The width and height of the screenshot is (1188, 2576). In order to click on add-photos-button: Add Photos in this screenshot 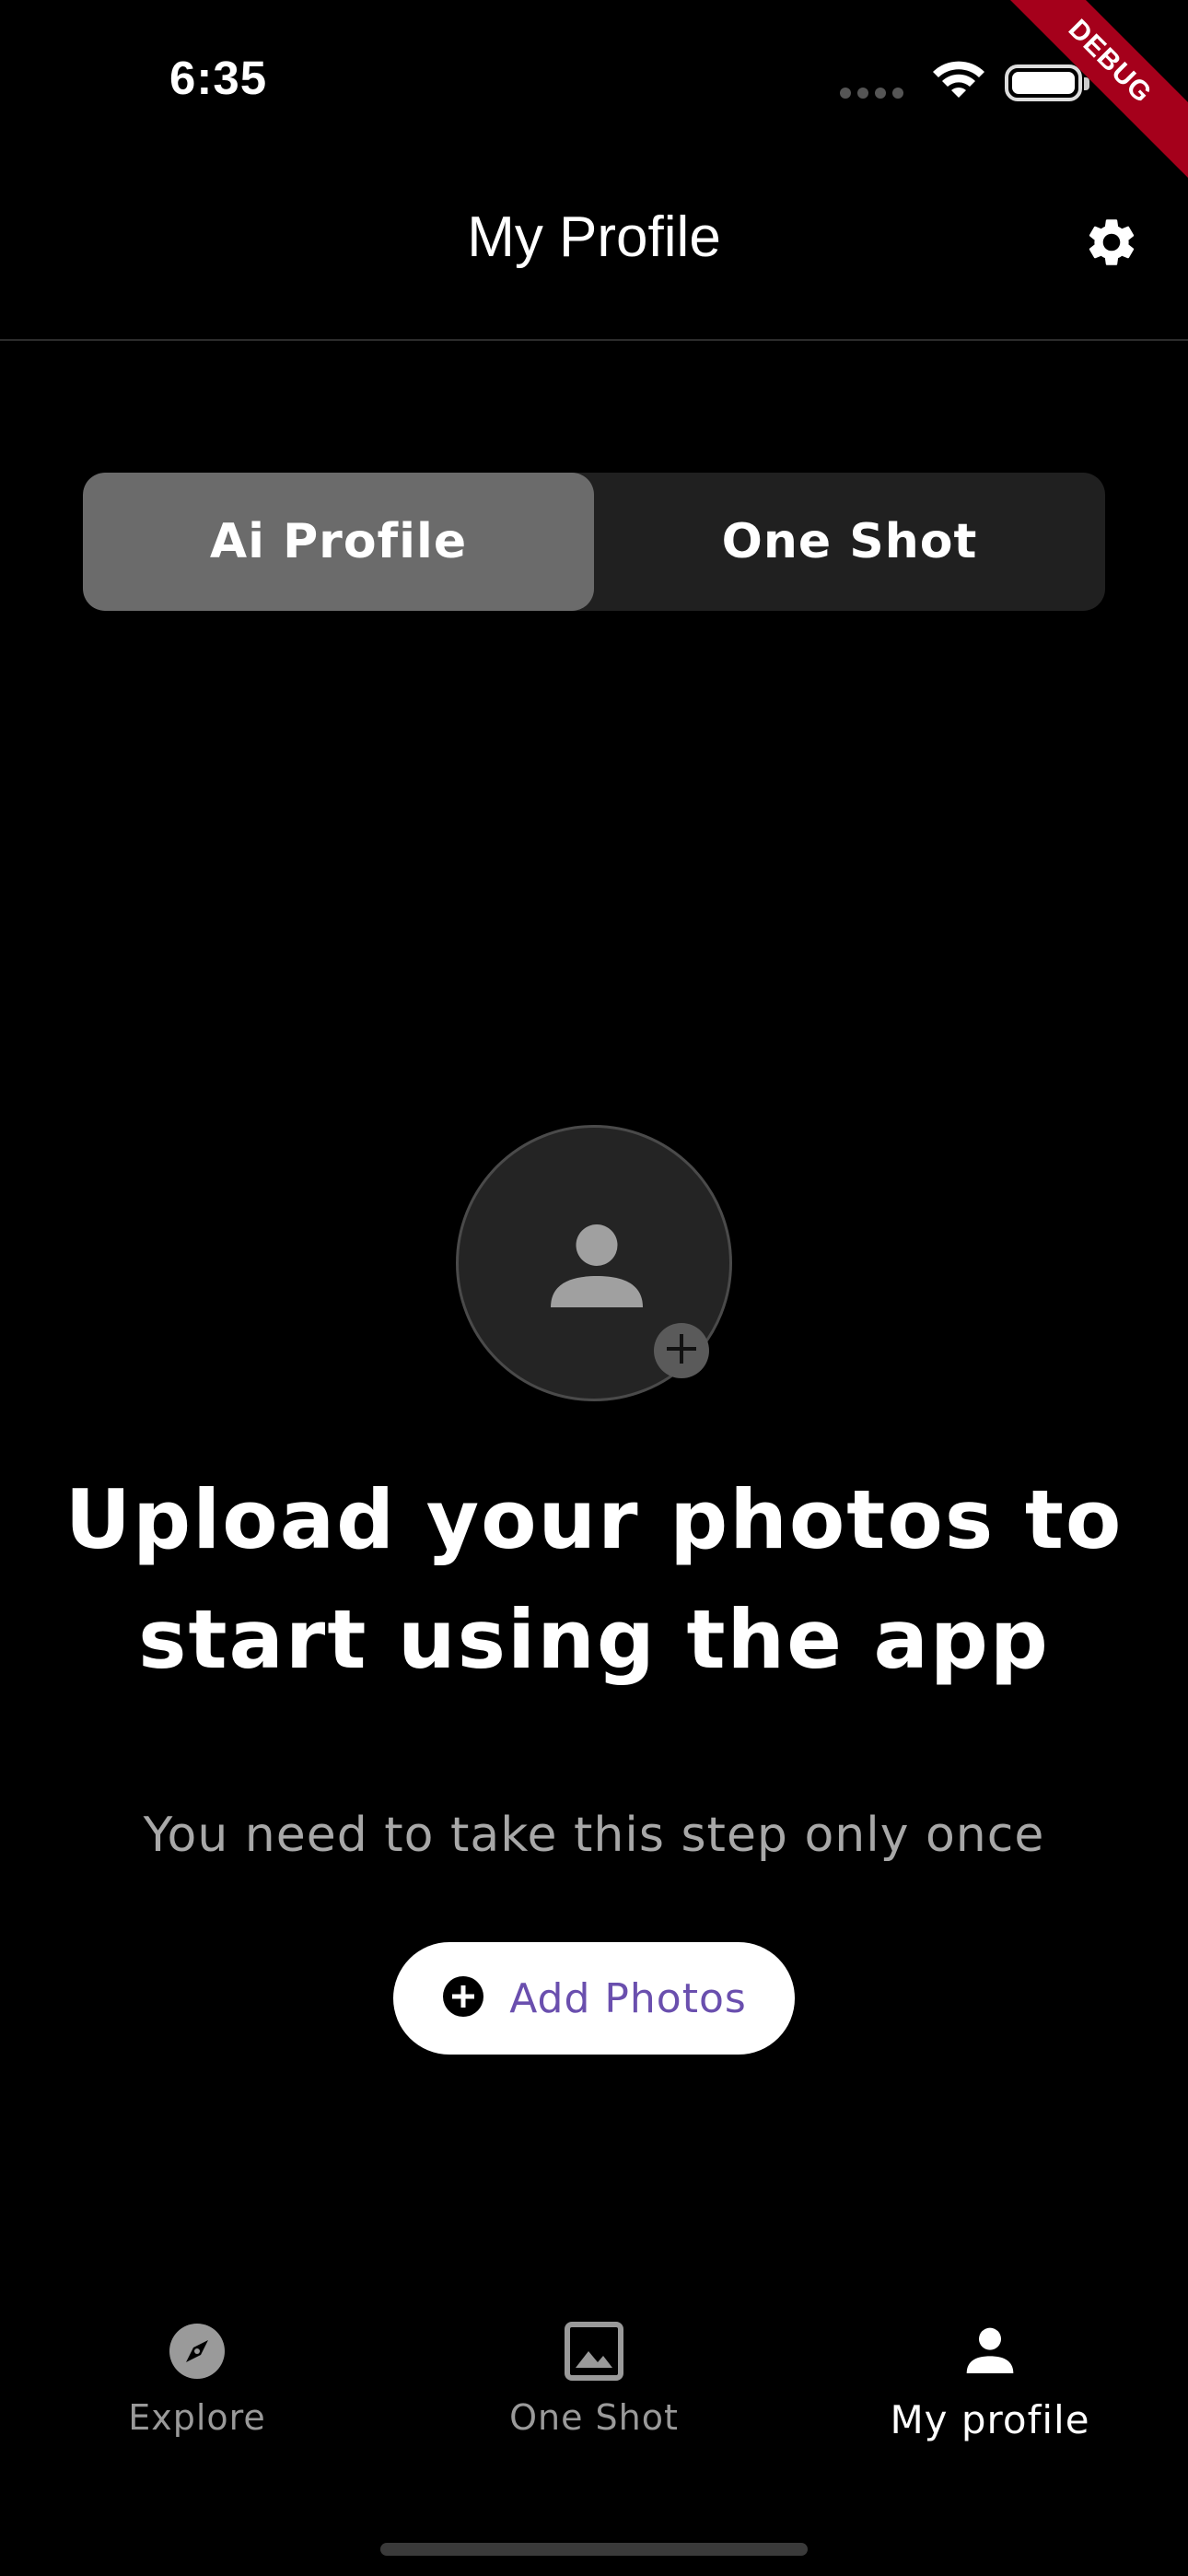, I will do `click(594, 1999)`.